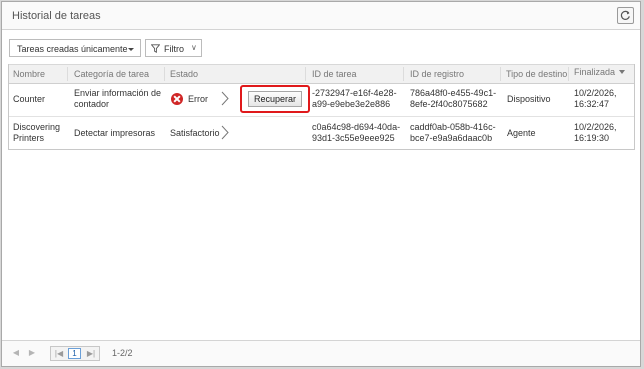 The width and height of the screenshot is (644, 369). I want to click on recover-button: Recuperar, so click(275, 99).